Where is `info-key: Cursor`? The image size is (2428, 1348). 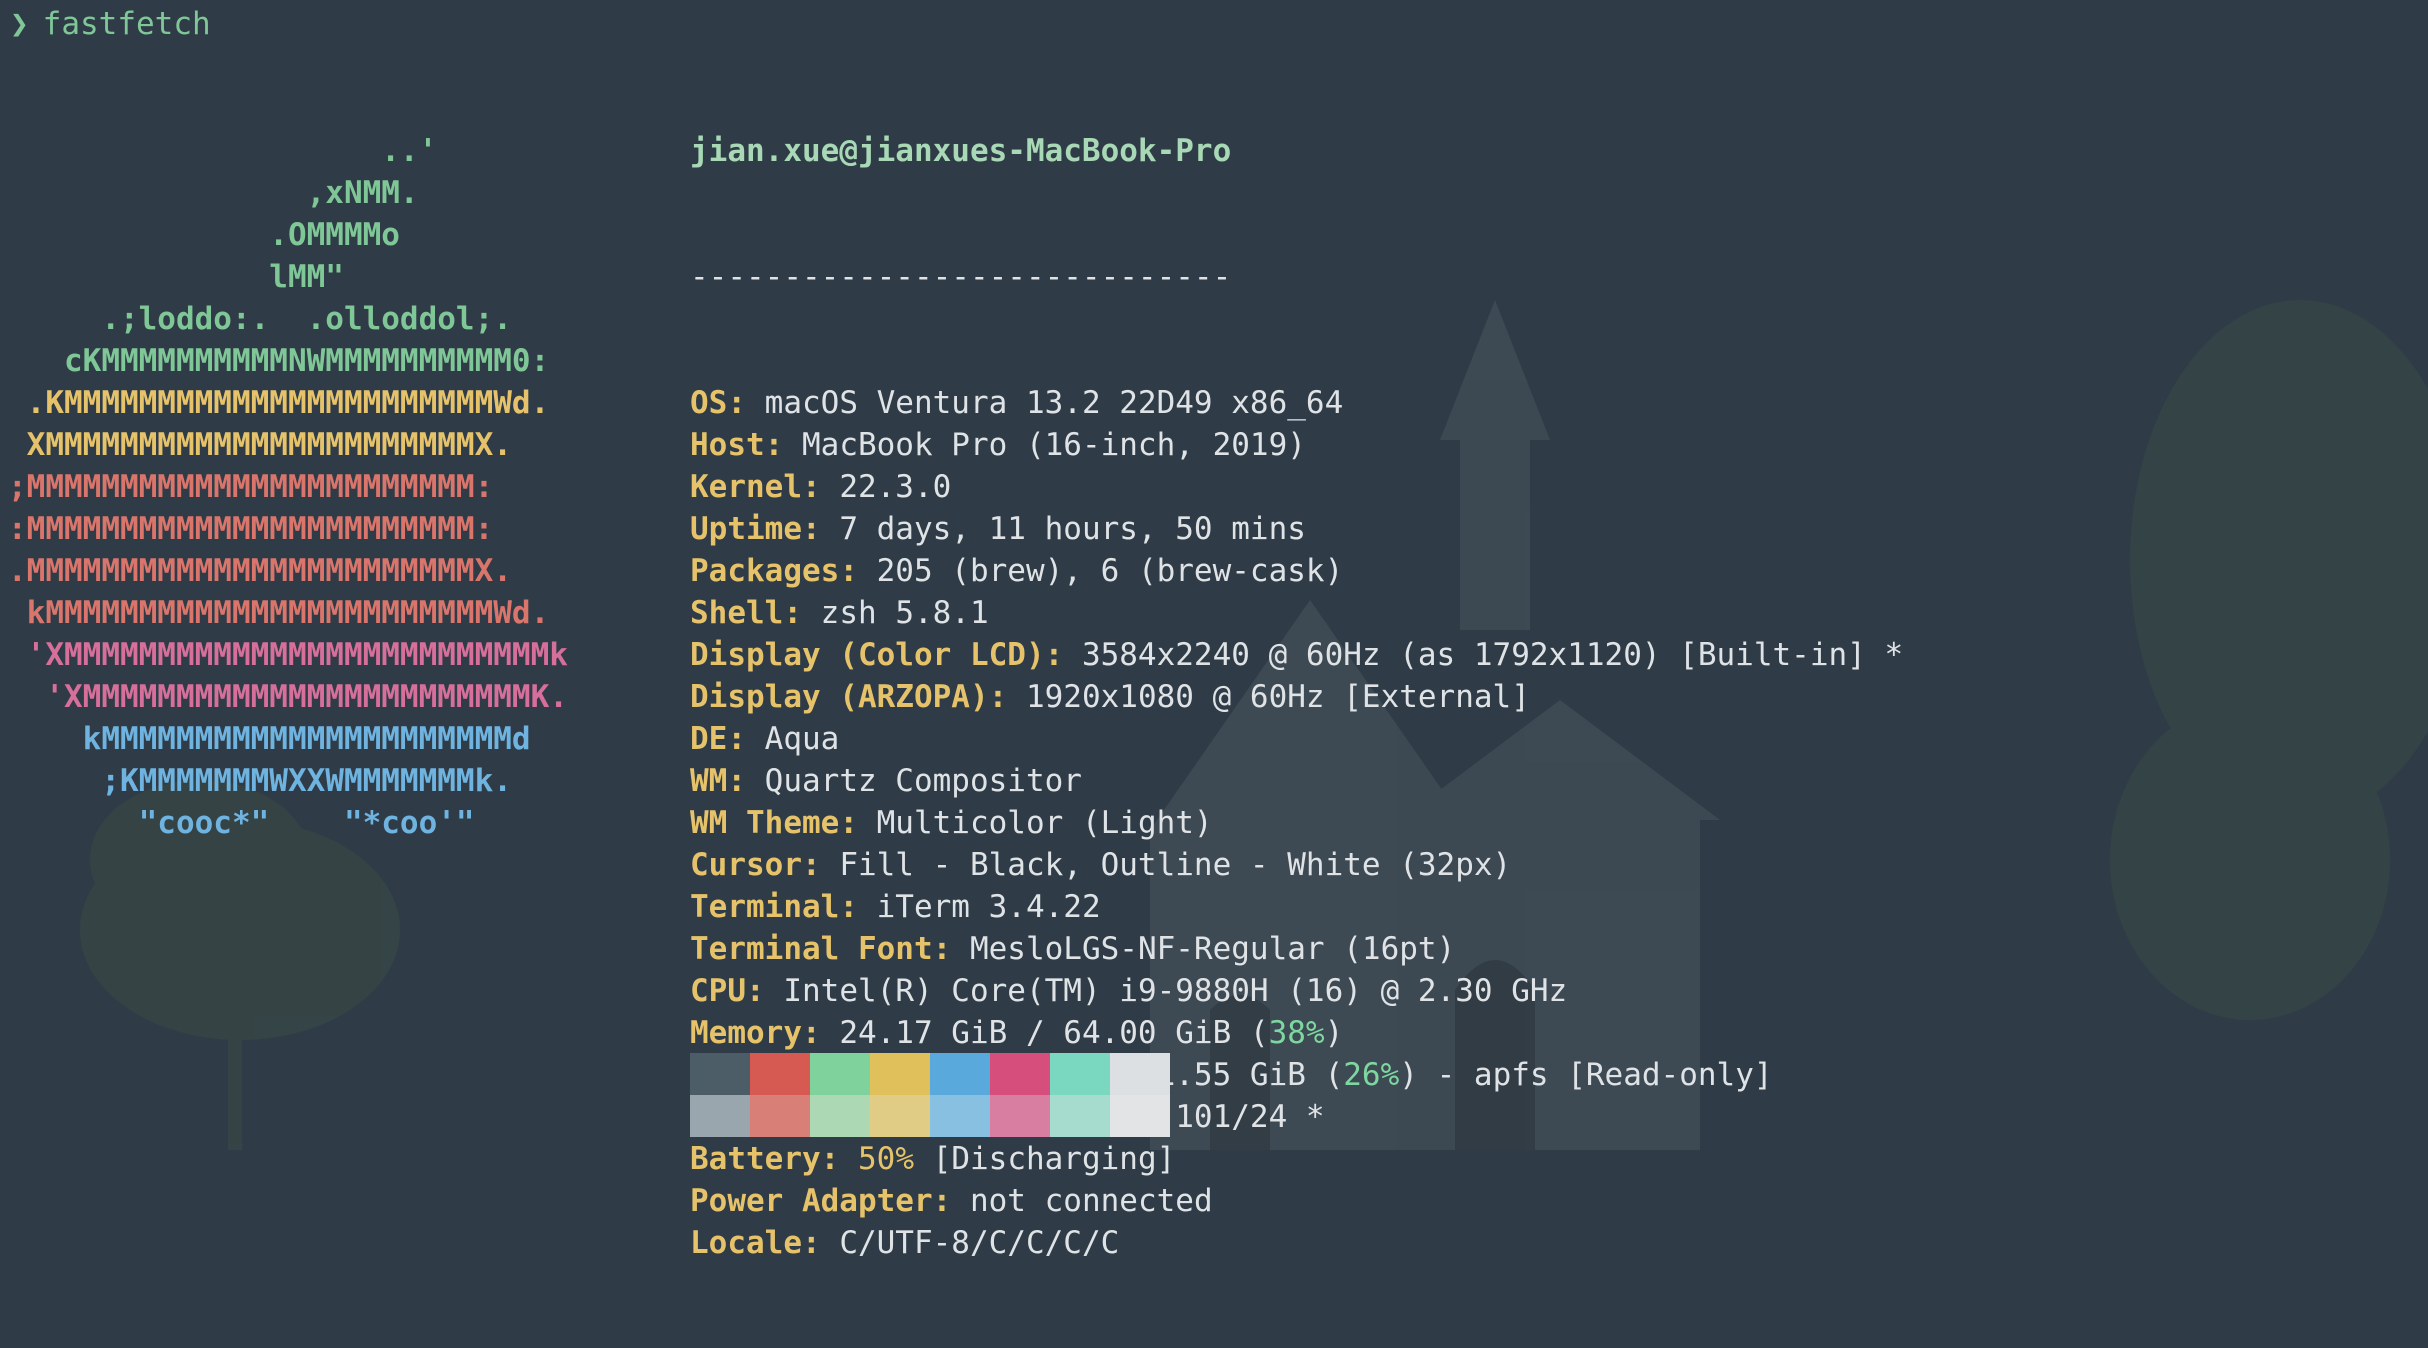 info-key: Cursor is located at coordinates (746, 865).